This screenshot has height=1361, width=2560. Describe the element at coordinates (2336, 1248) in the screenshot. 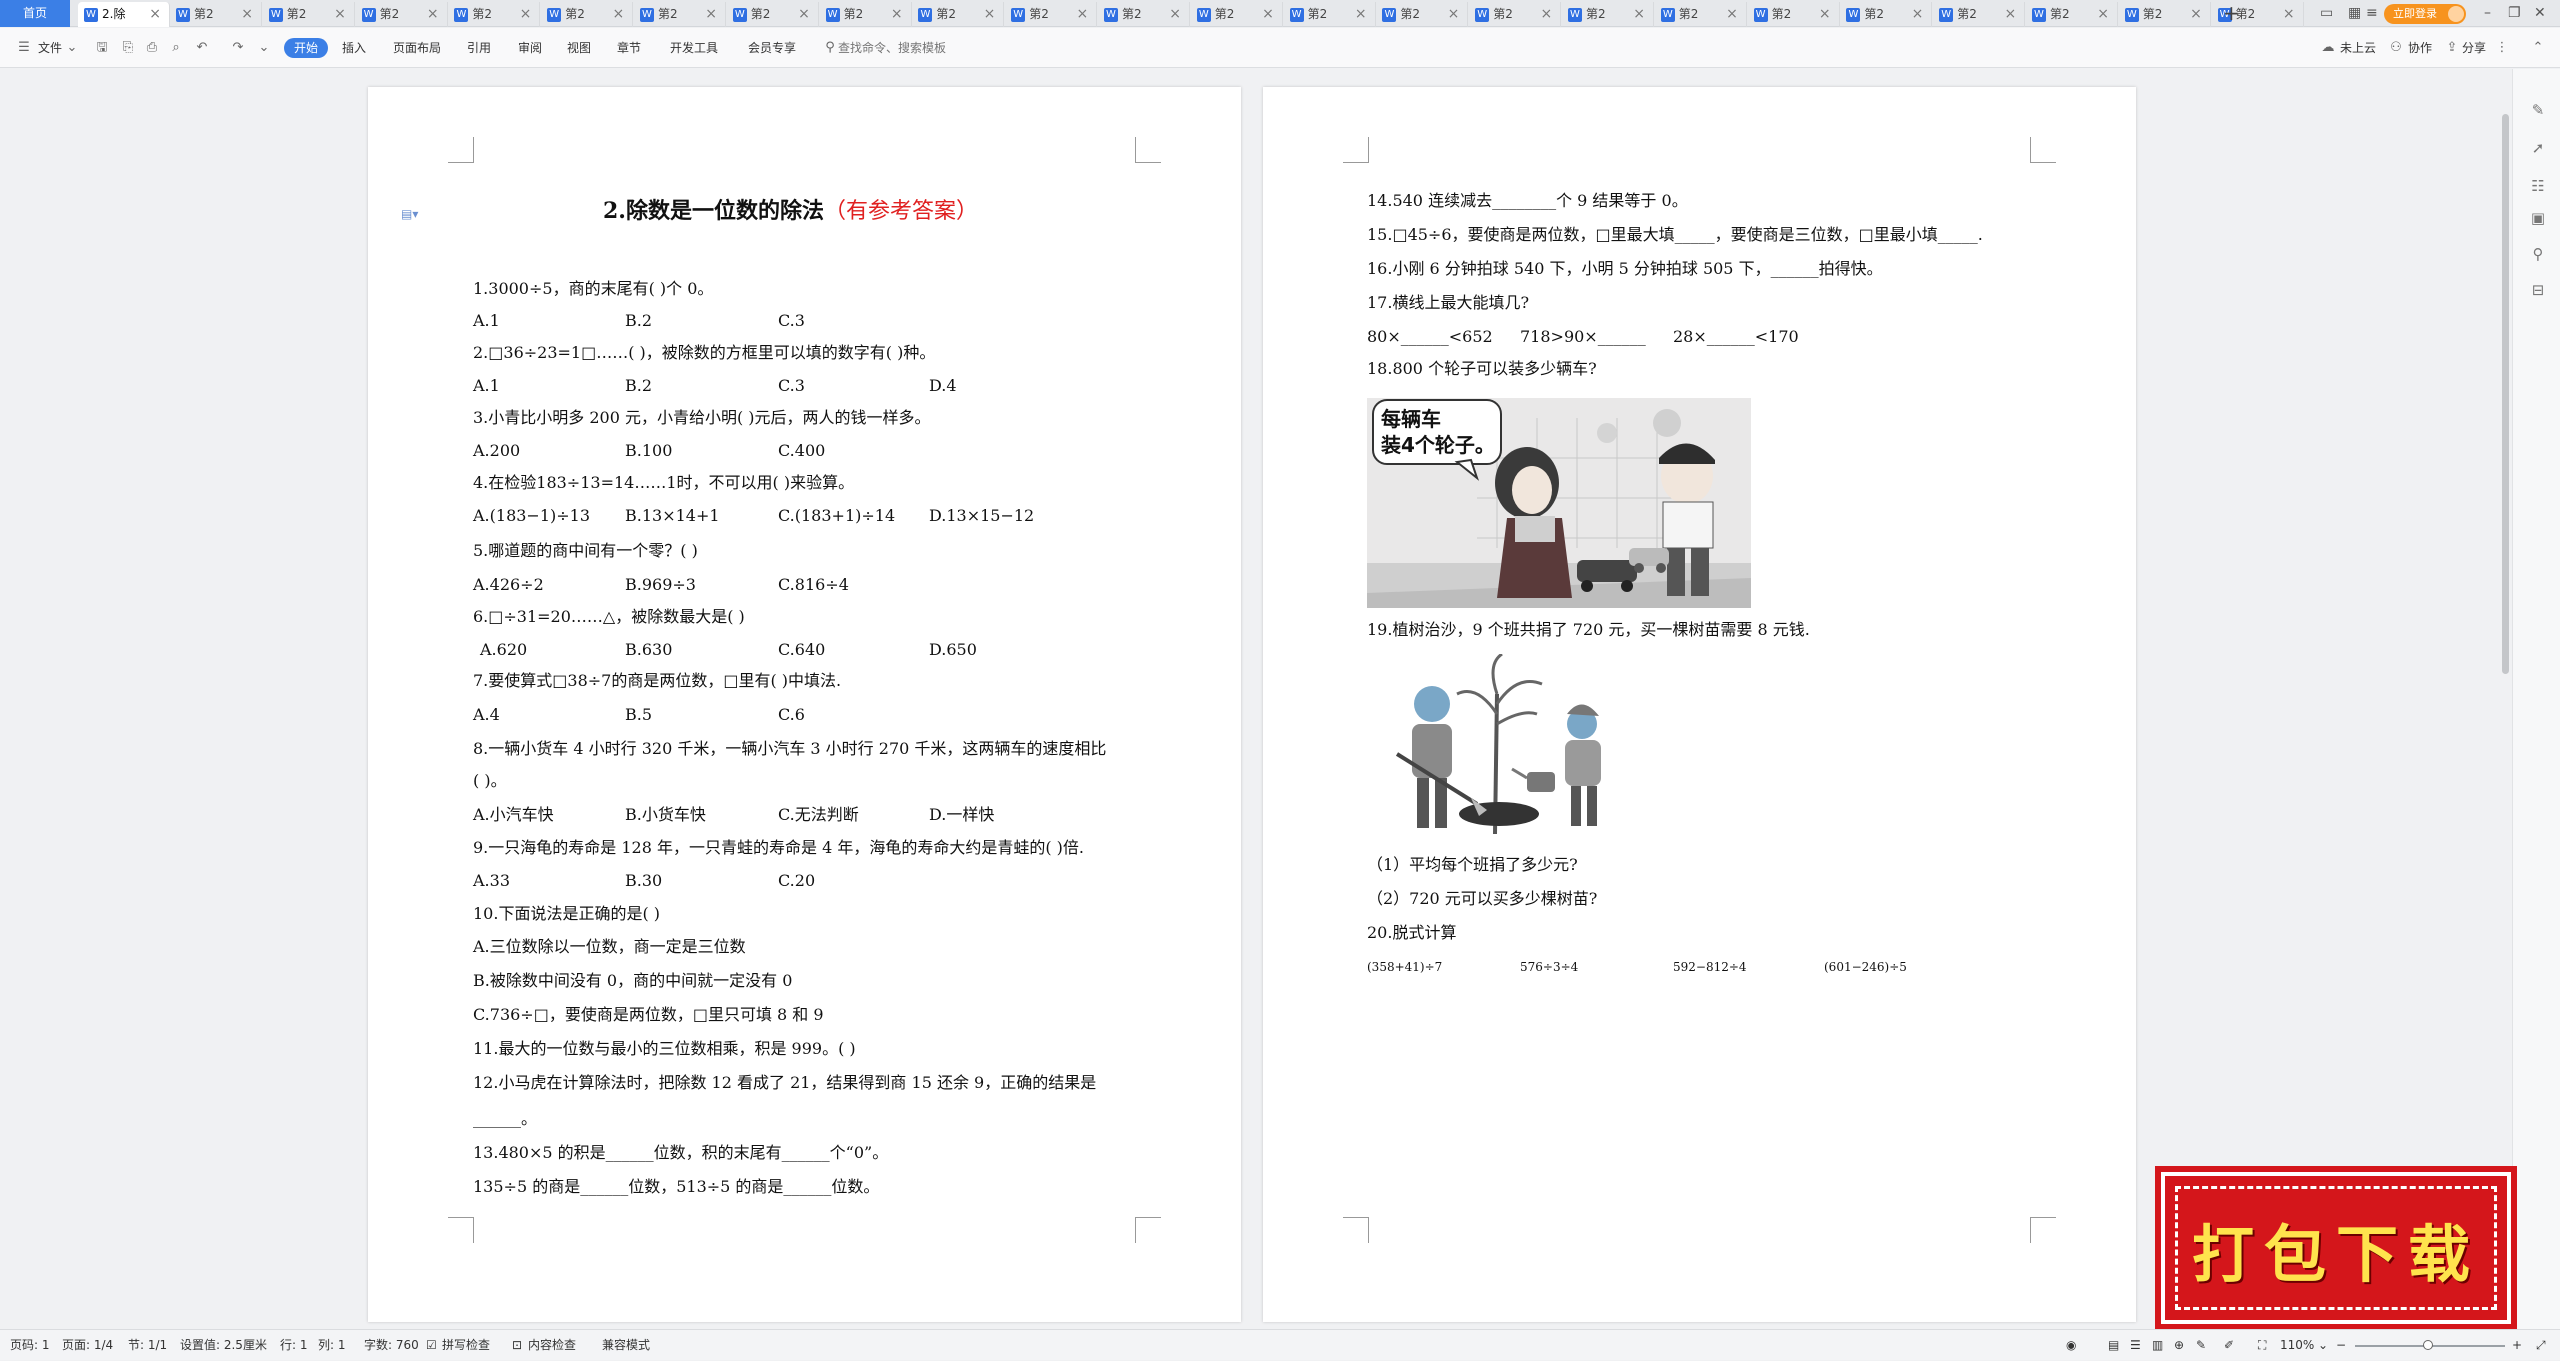

I see `download-package-badge: 打包下载` at that location.